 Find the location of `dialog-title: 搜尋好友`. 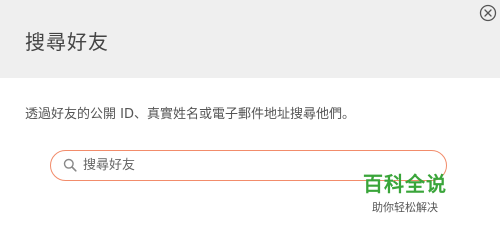

dialog-title: 搜尋好友 is located at coordinates (67, 42).